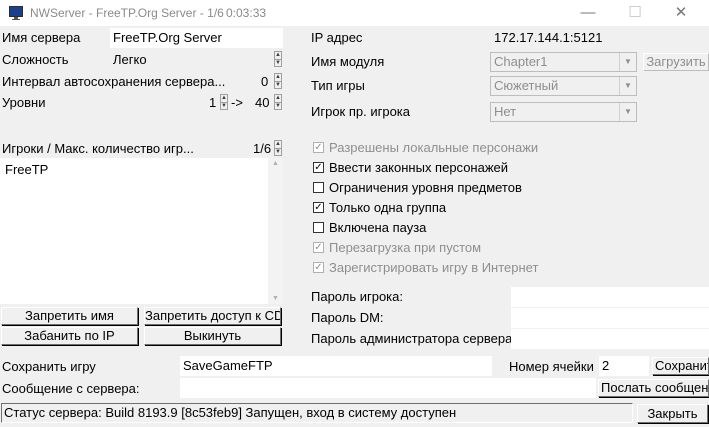 The width and height of the screenshot is (709, 427). I want to click on difficulty-value: Легко, so click(130, 59).